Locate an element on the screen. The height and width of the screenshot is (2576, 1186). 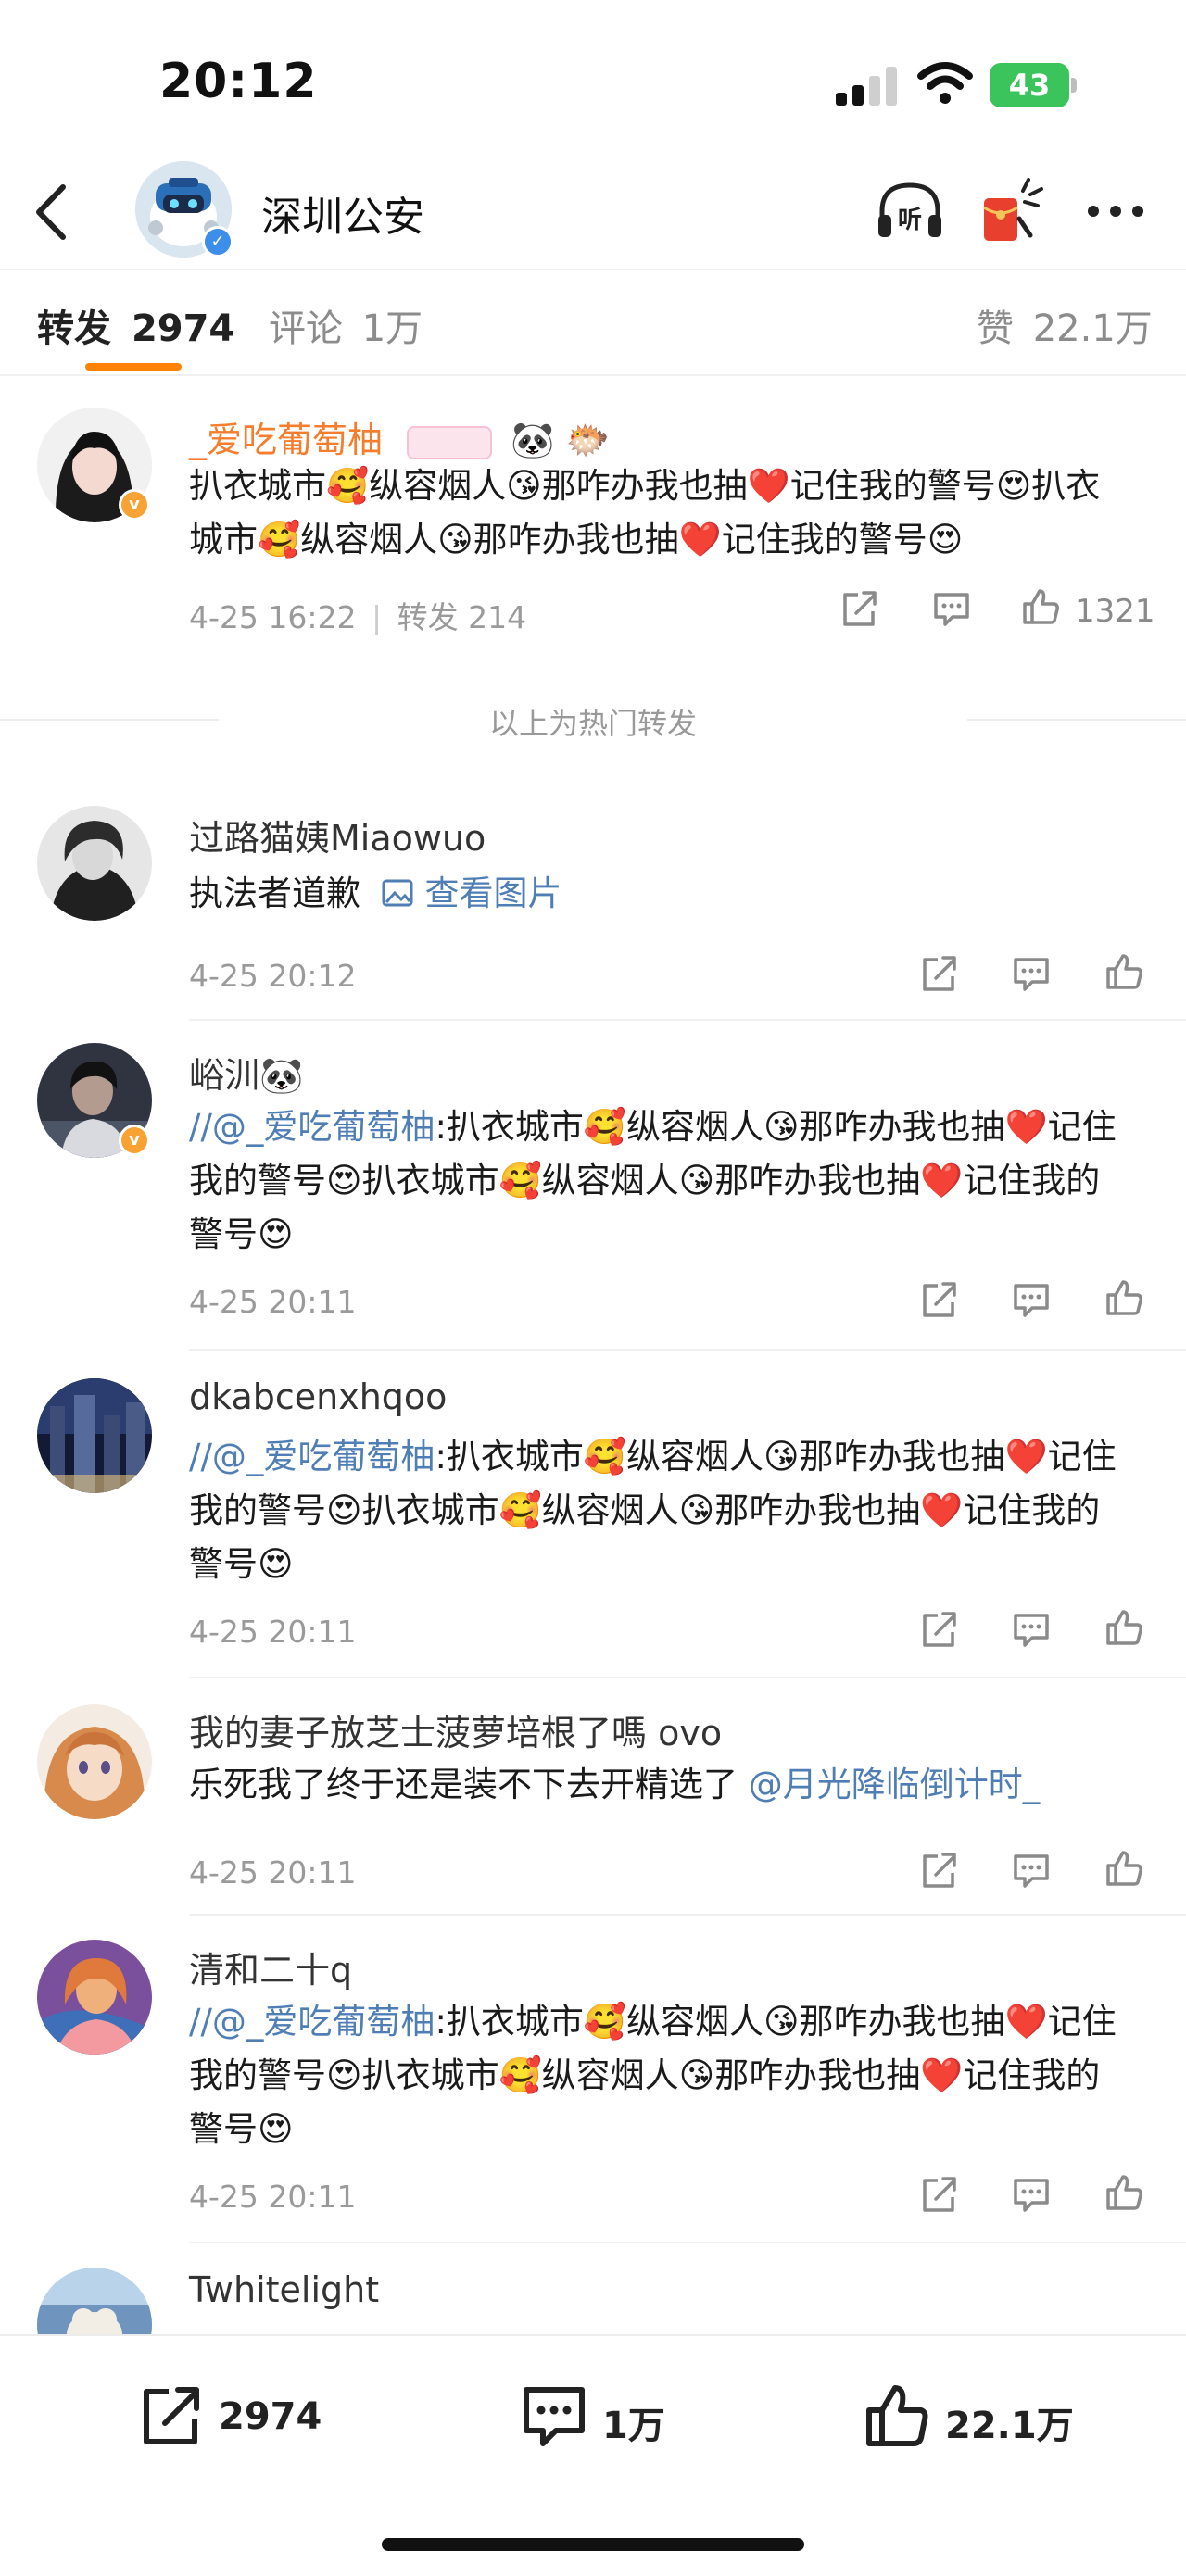
view-image-label: 查看图片 is located at coordinates (493, 893).